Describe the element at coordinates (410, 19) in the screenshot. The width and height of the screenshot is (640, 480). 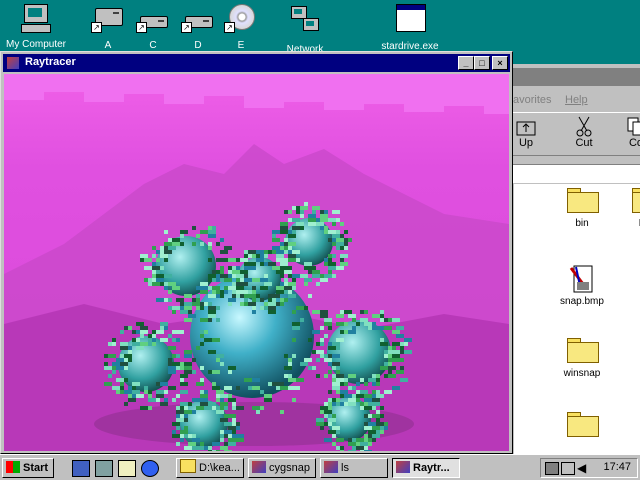
I see `application-window-icon` at that location.